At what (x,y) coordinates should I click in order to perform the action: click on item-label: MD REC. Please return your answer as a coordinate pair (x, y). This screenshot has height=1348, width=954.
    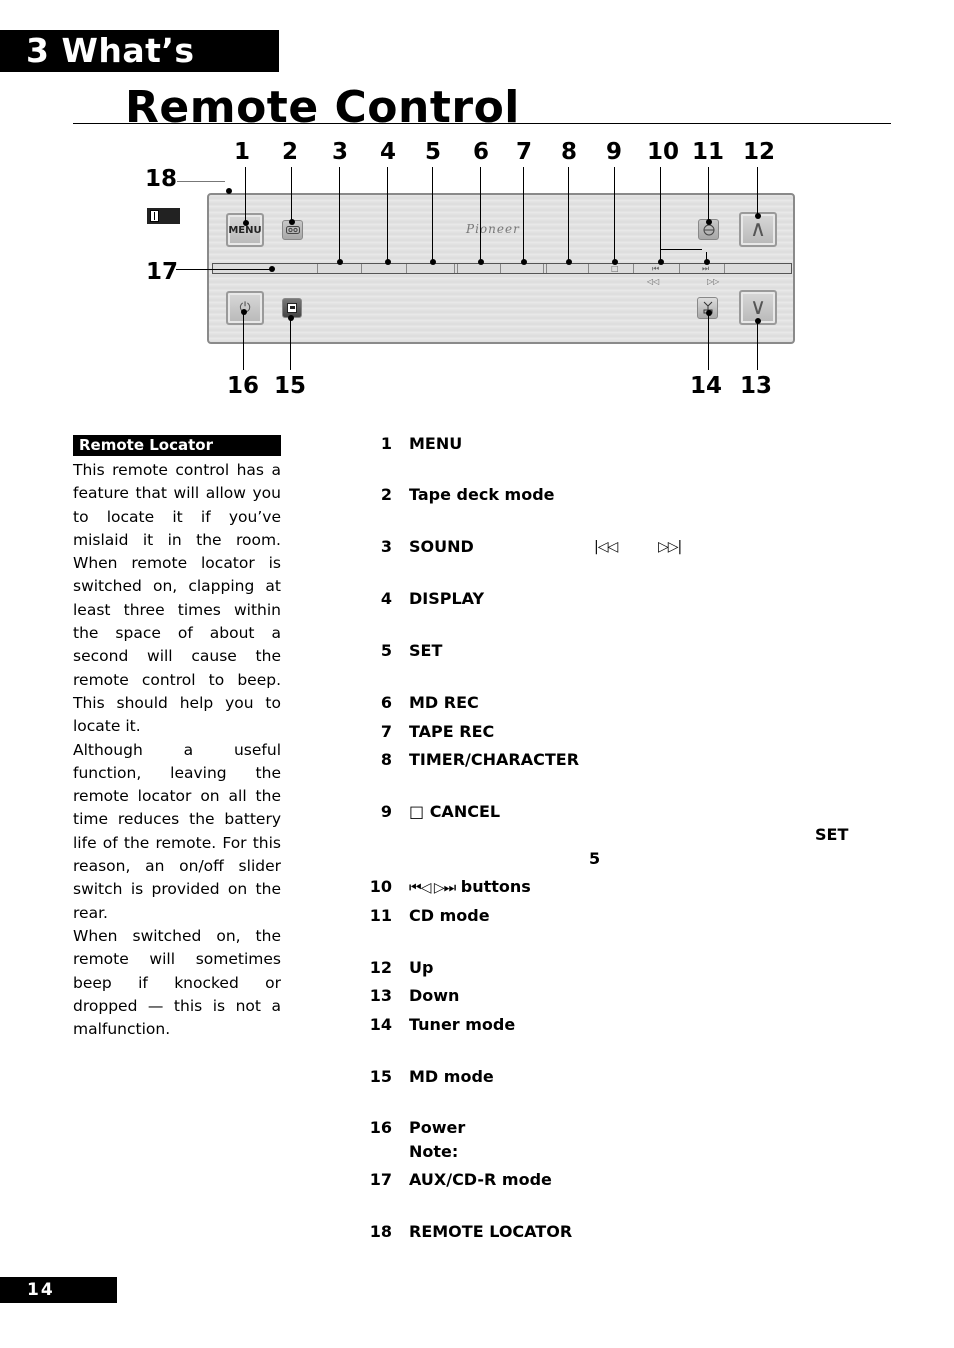
    Looking at the image, I should click on (444, 702).